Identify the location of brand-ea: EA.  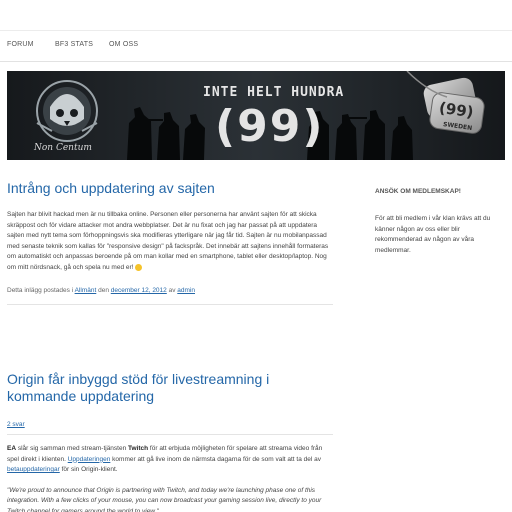
(12, 448).